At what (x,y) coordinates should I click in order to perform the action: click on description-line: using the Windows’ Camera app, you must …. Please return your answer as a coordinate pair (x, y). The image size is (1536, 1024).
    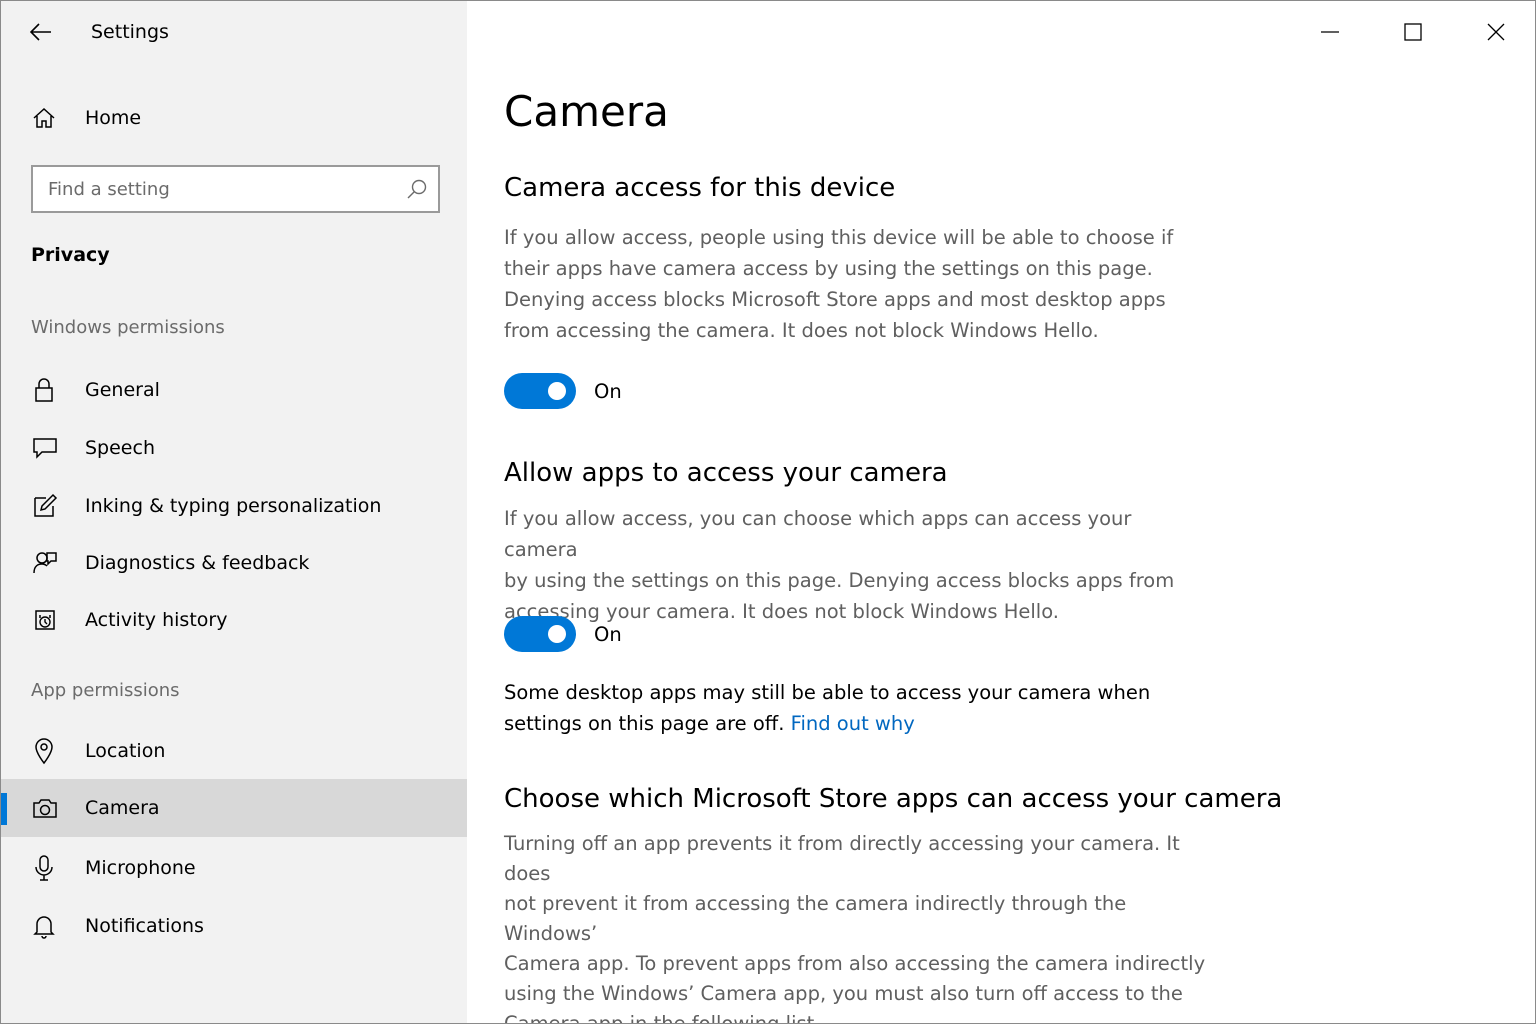
    Looking at the image, I should click on (843, 993).